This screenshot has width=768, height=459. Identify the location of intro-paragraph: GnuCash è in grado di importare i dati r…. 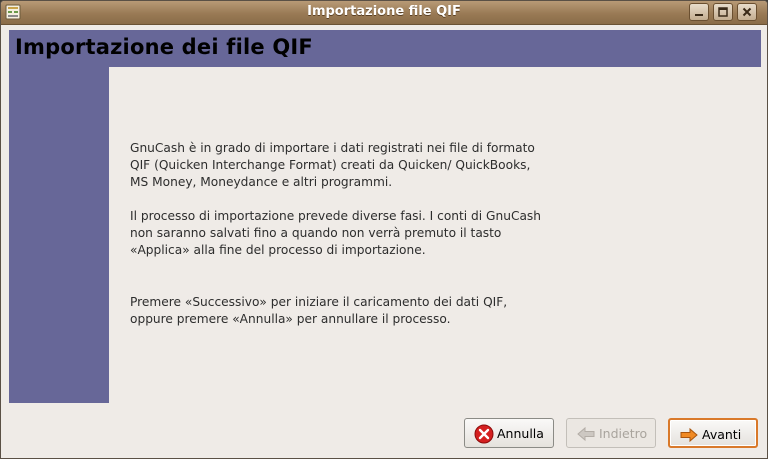
(332, 165).